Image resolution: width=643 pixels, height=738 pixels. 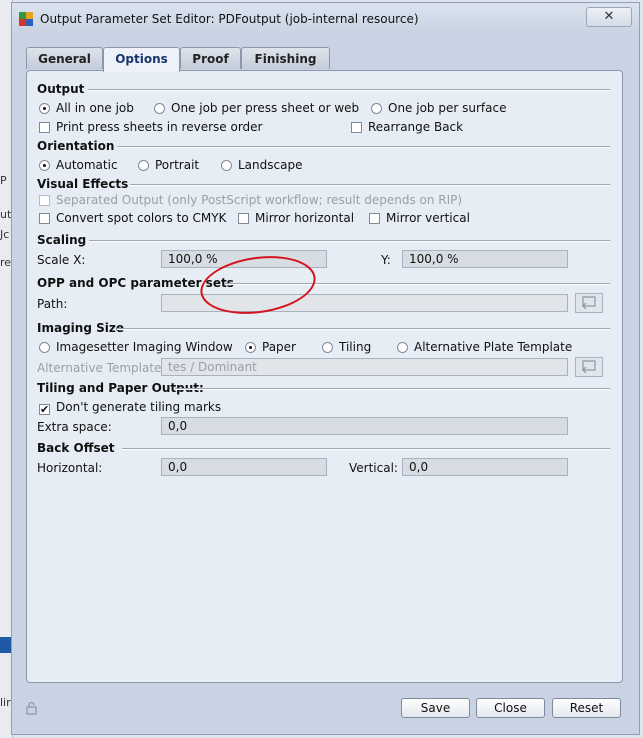 I want to click on checkbox-label: Rearrange Back, so click(x=416, y=127).